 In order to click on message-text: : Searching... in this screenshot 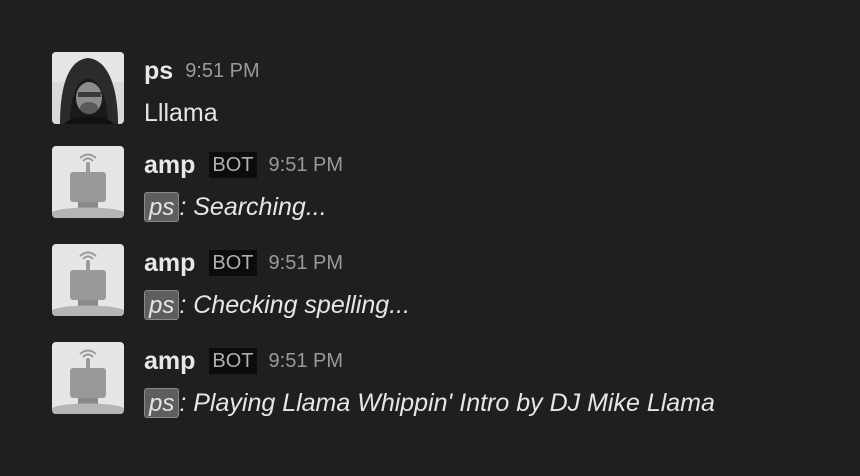, I will do `click(253, 206)`.